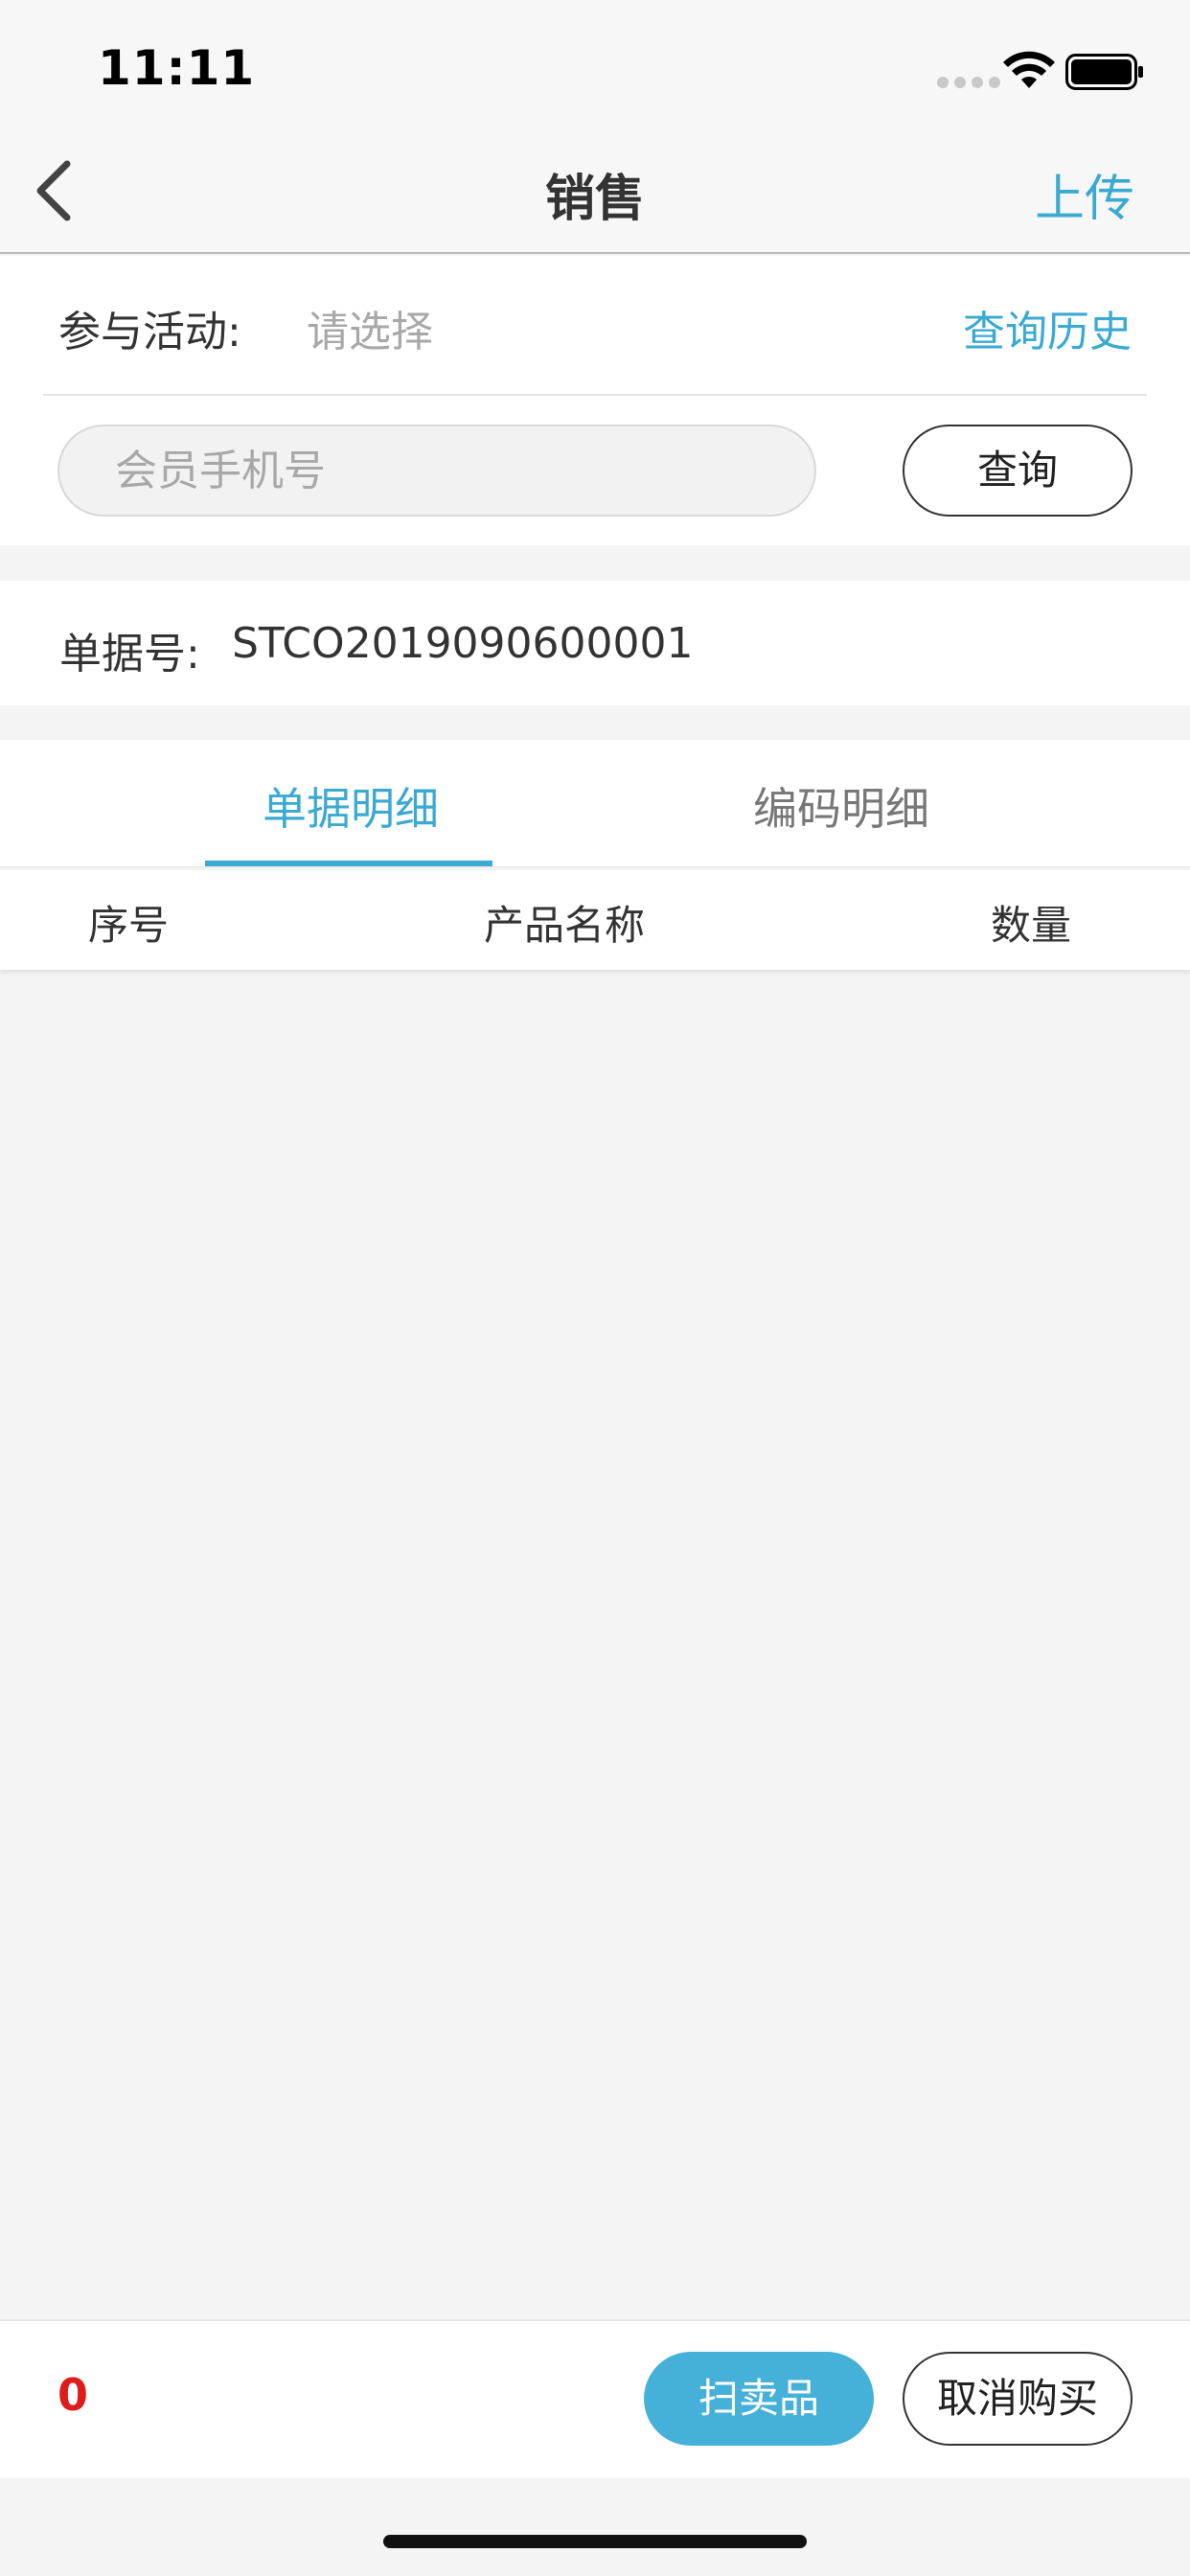 This screenshot has height=2576, width=1190. I want to click on tab-bar: 单据明细 编码明细, so click(595, 804).